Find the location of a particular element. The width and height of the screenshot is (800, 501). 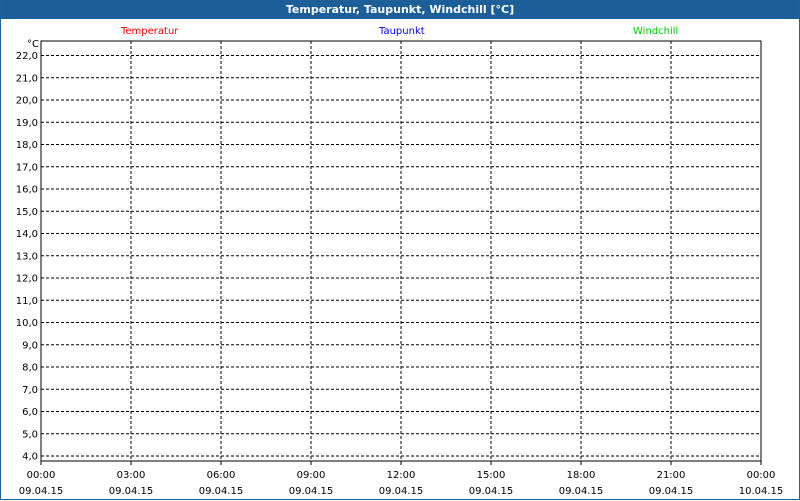

y-tick-label: 13,0 is located at coordinates (27, 256).